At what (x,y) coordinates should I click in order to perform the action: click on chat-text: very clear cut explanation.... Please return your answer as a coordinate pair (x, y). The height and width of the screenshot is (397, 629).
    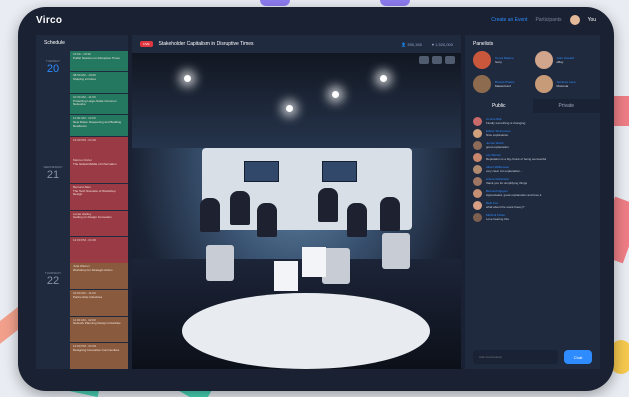
    Looking at the image, I should click on (504, 171).